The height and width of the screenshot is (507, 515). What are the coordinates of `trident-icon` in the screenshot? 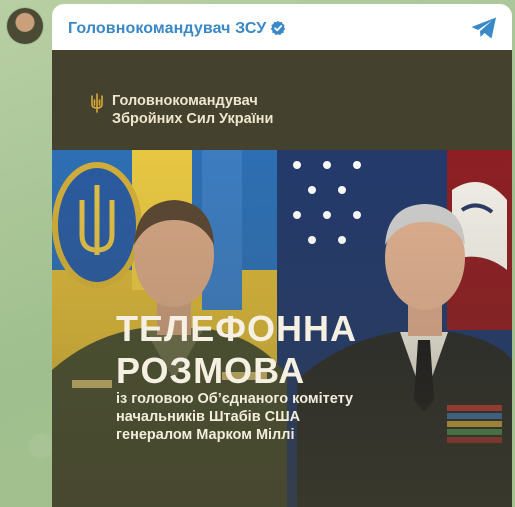 It's located at (97, 103).